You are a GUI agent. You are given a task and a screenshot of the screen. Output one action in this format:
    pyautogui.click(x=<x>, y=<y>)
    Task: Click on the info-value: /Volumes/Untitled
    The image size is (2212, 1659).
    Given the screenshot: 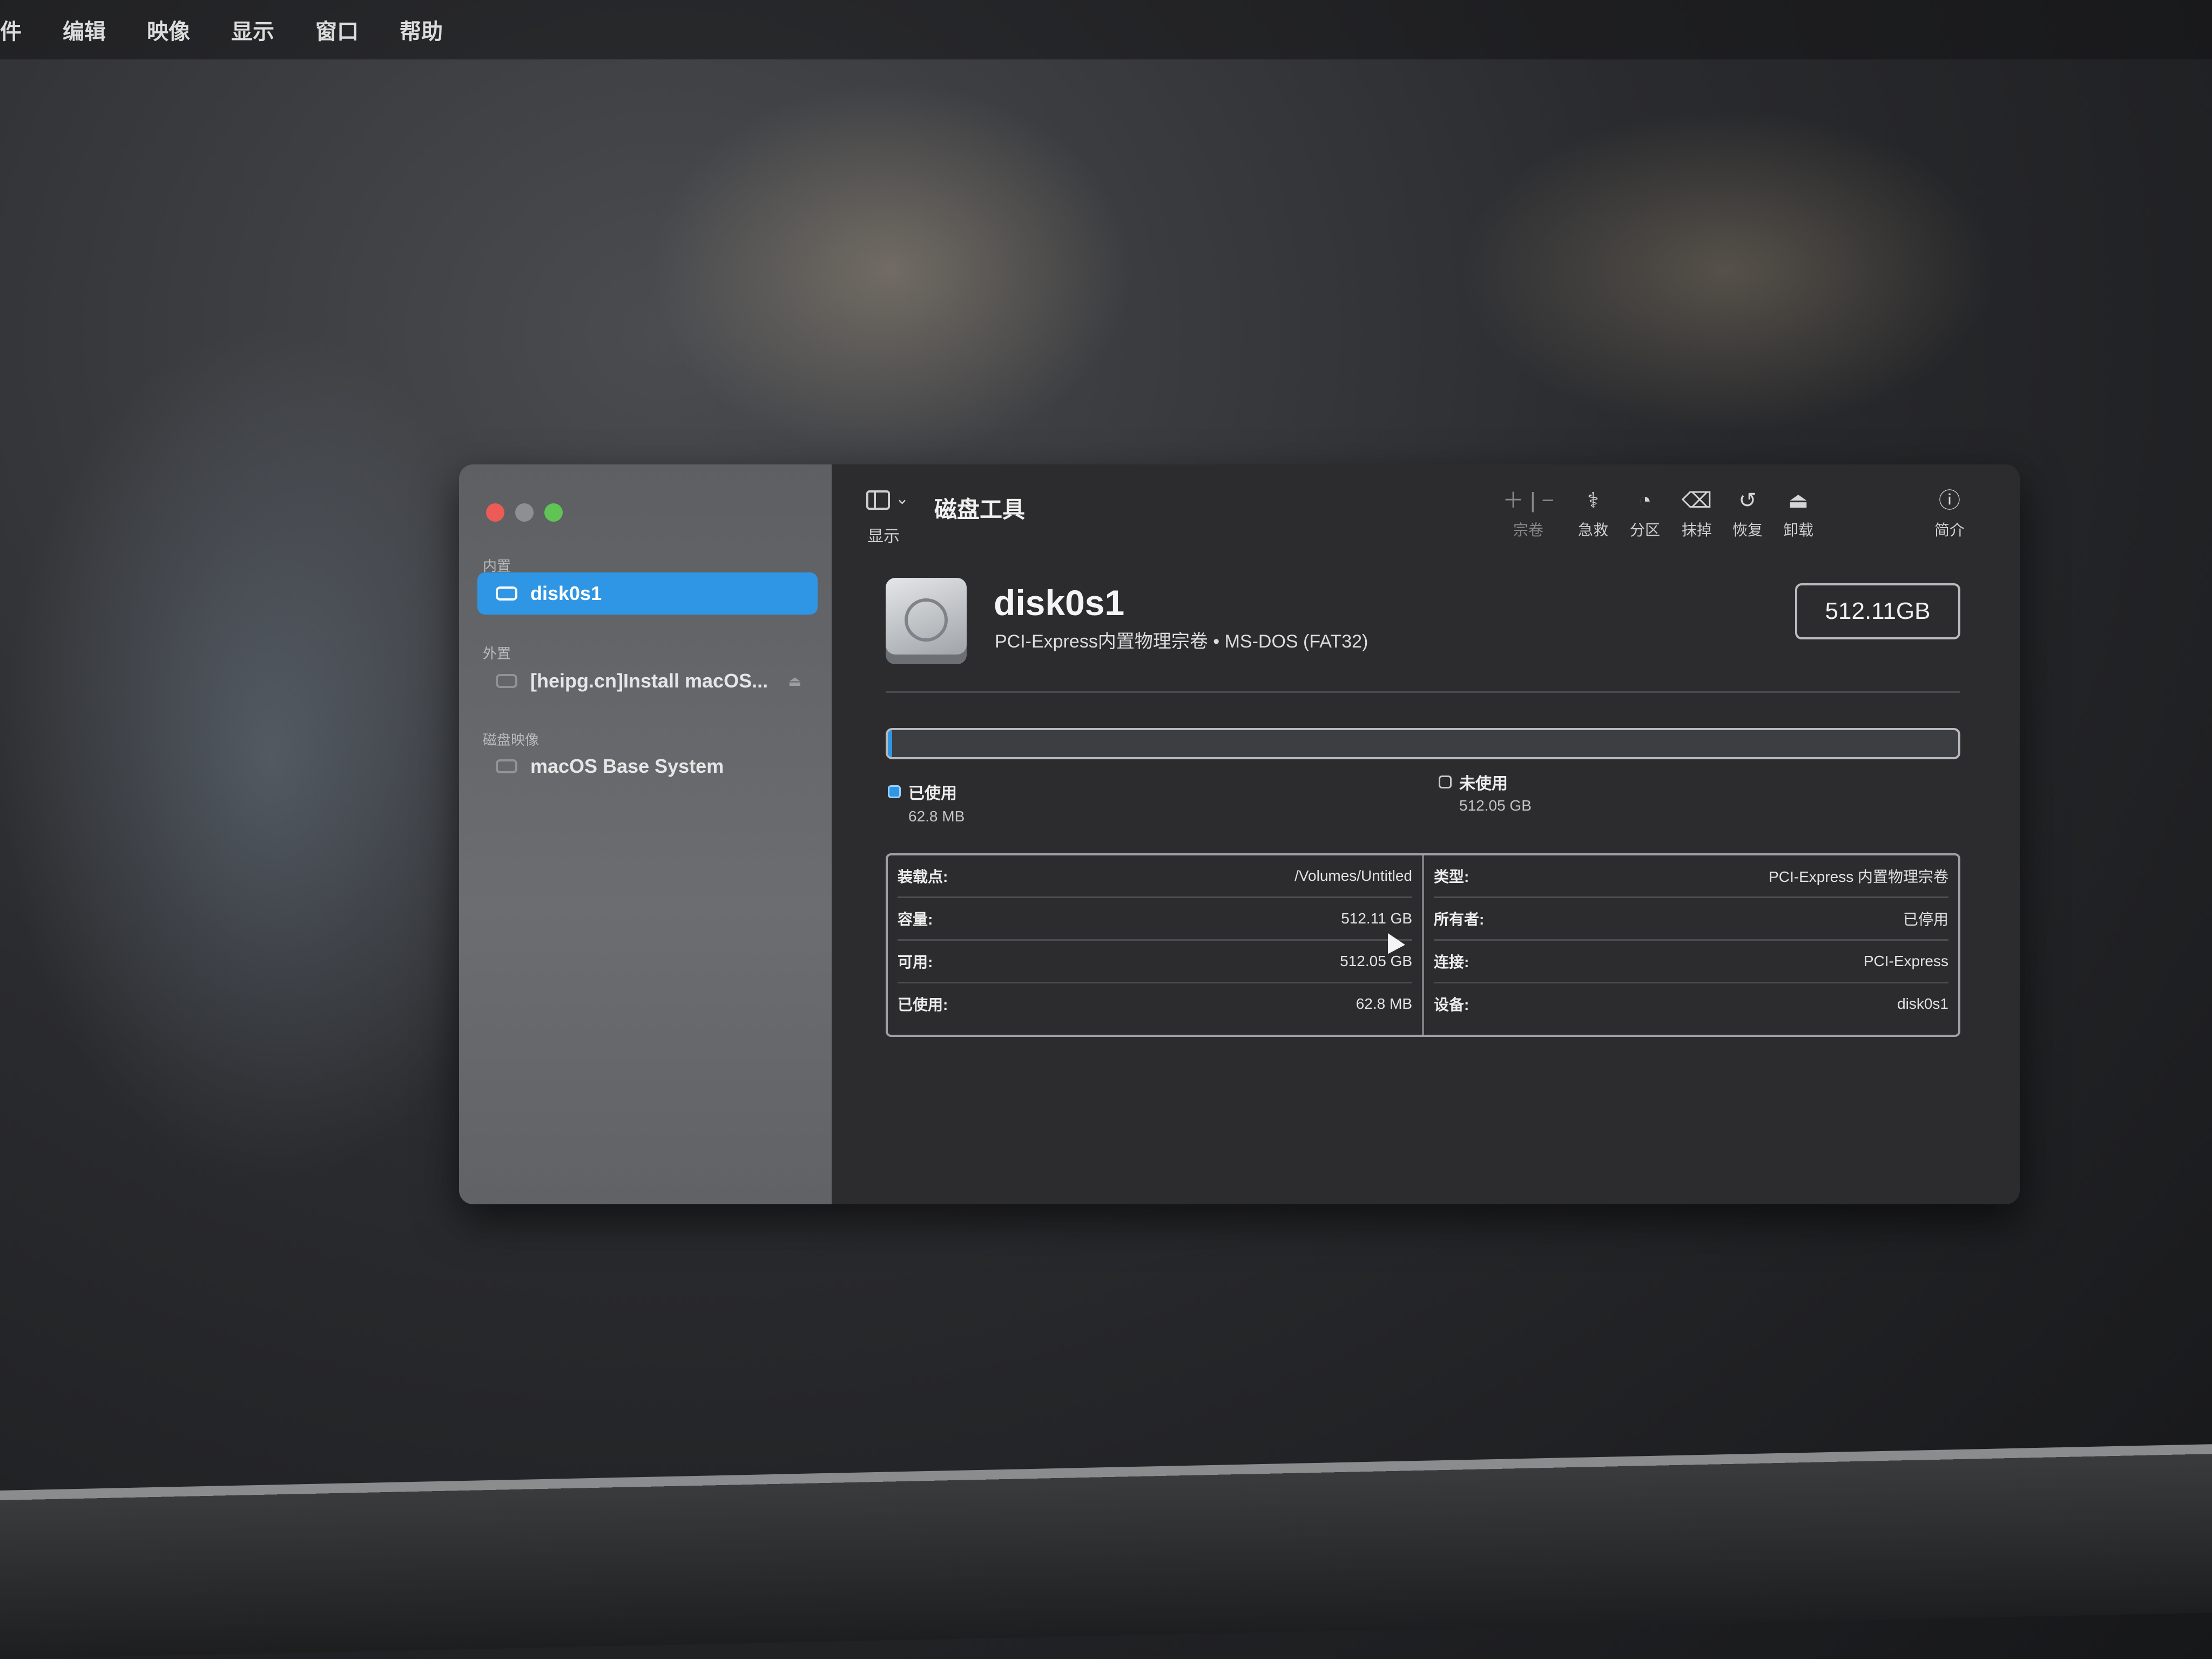 What is the action you would take?
    pyautogui.click(x=1353, y=875)
    